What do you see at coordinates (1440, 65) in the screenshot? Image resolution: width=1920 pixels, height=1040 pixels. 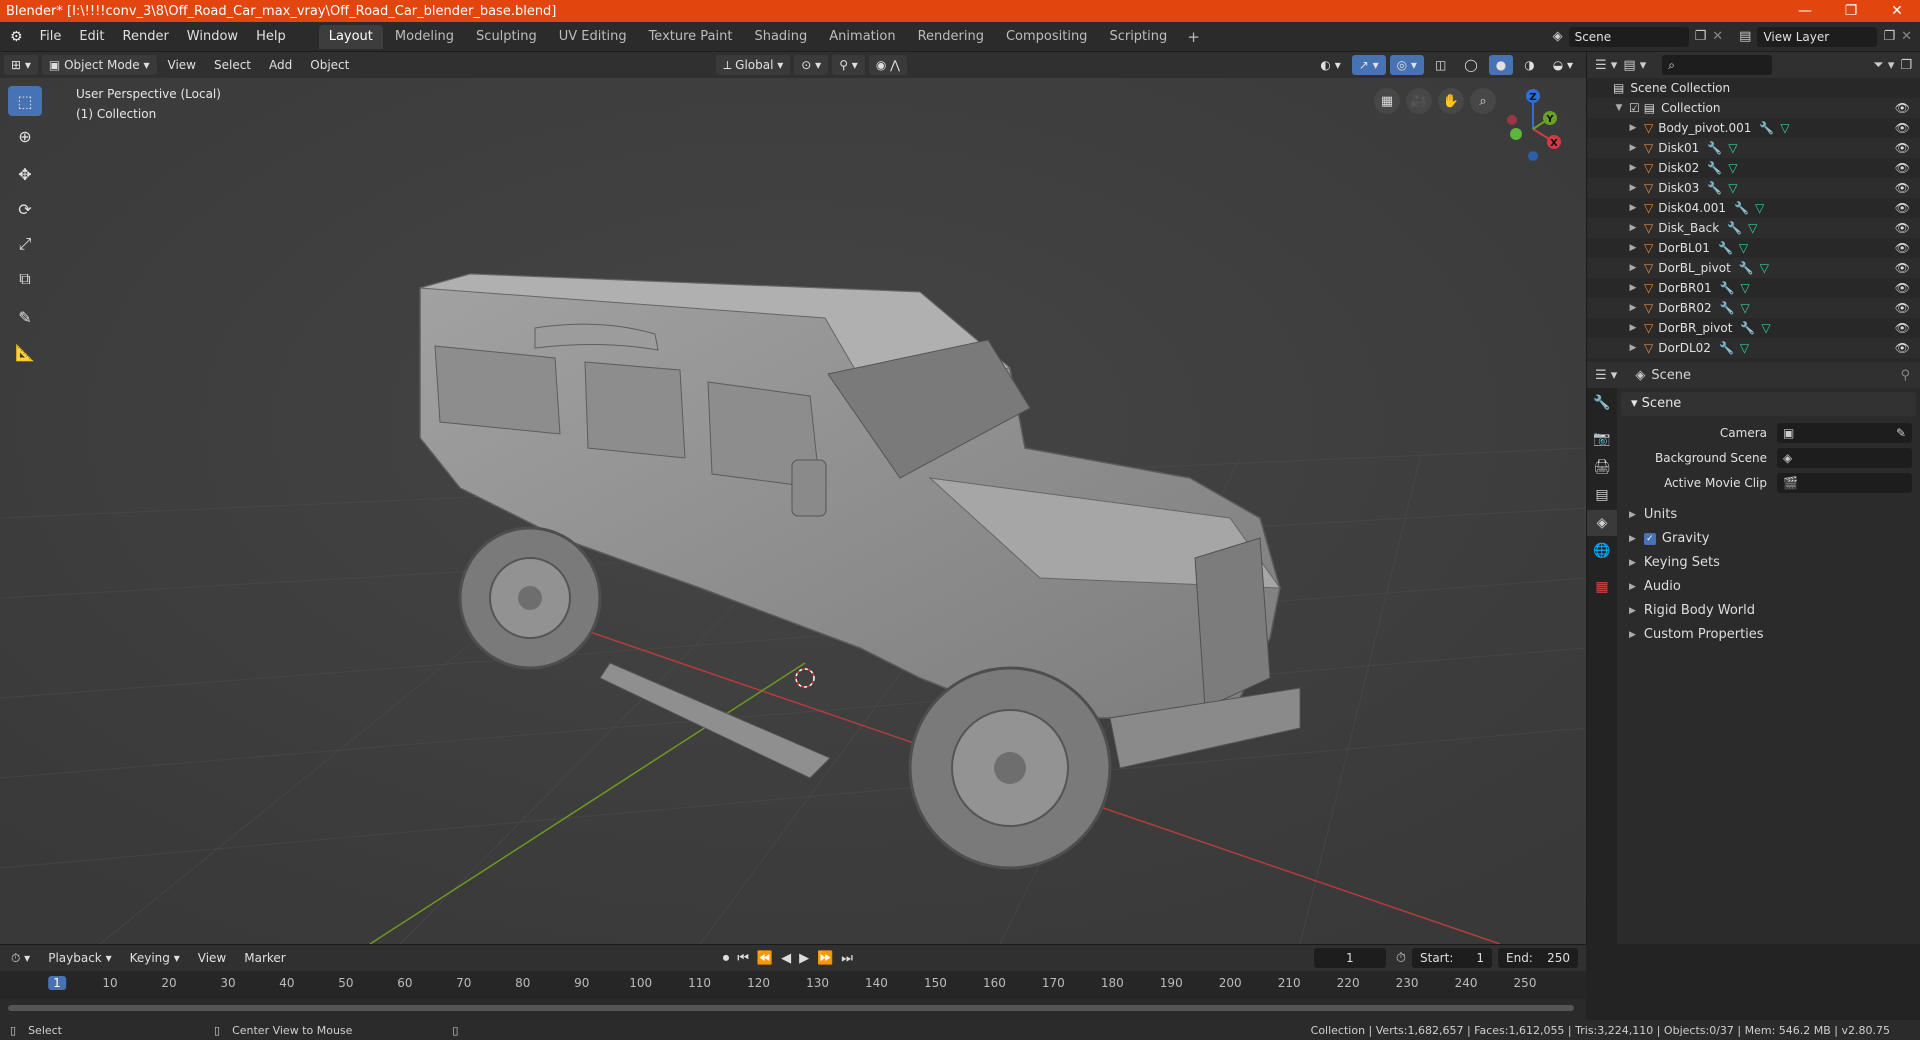 I see `xray-icon: ◫` at bounding box center [1440, 65].